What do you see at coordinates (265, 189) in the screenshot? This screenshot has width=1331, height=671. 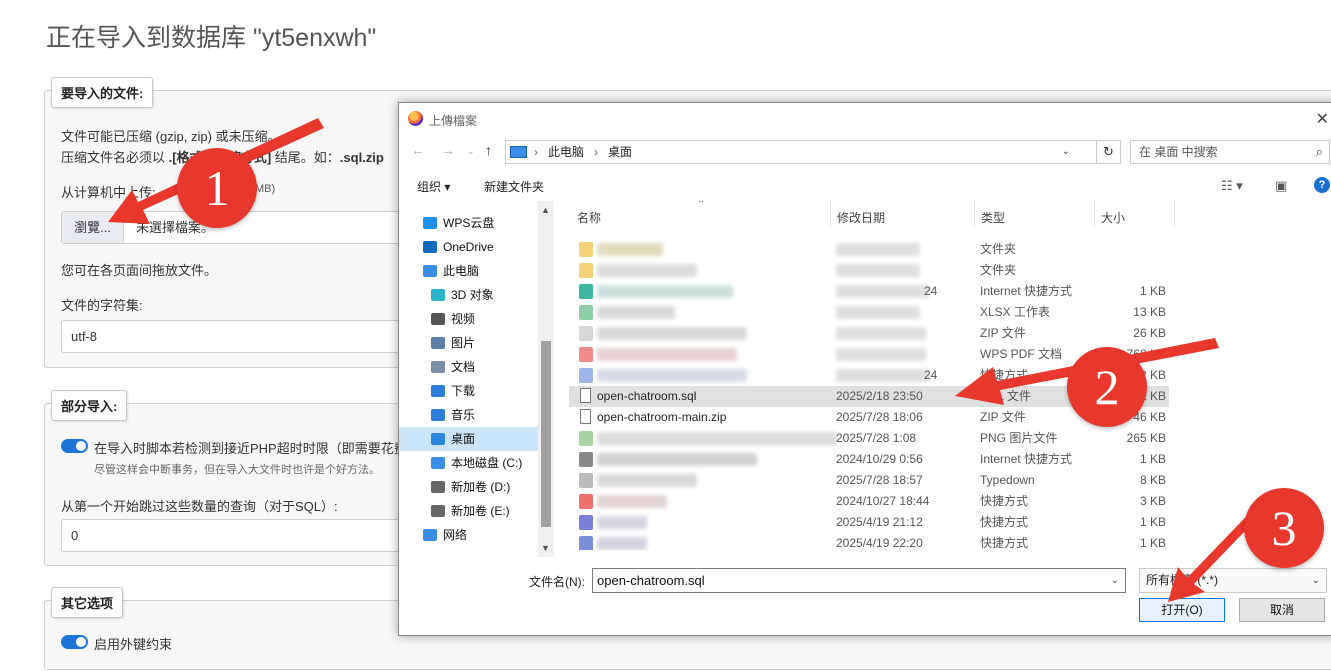 I see `max-size-label: MB)` at bounding box center [265, 189].